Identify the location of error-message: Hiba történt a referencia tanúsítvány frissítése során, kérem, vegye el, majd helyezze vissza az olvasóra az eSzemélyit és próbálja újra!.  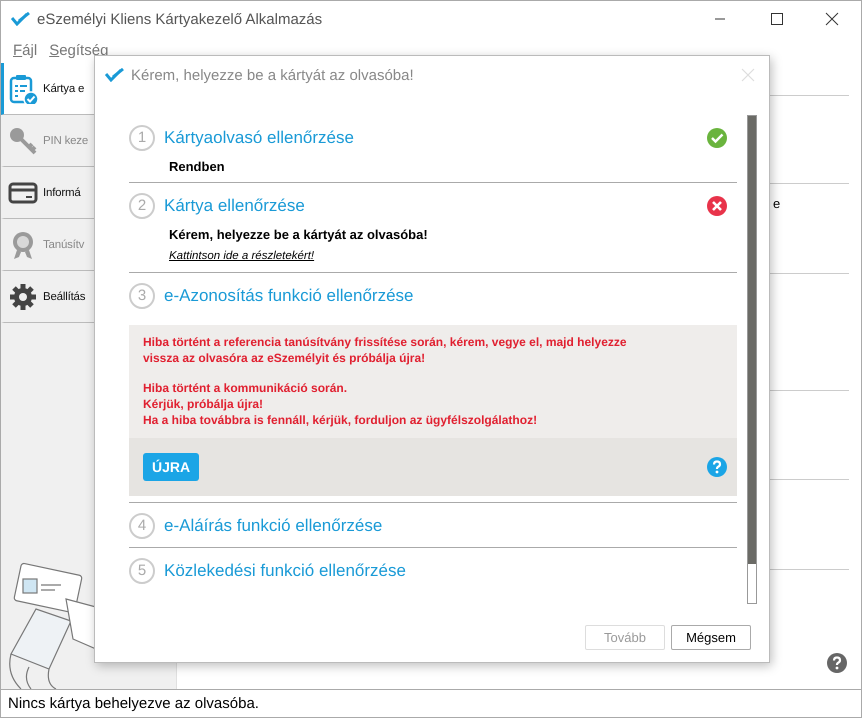
(385, 350).